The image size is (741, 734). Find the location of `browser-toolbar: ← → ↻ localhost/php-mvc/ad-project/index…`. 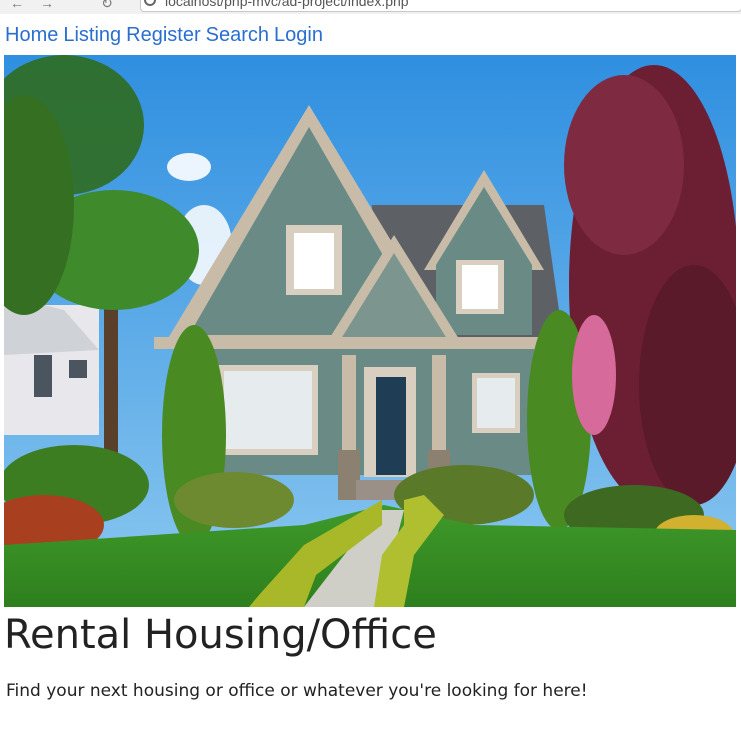

browser-toolbar: ← → ↻ localhost/php-mvc/ad-project/index… is located at coordinates (370, 7).